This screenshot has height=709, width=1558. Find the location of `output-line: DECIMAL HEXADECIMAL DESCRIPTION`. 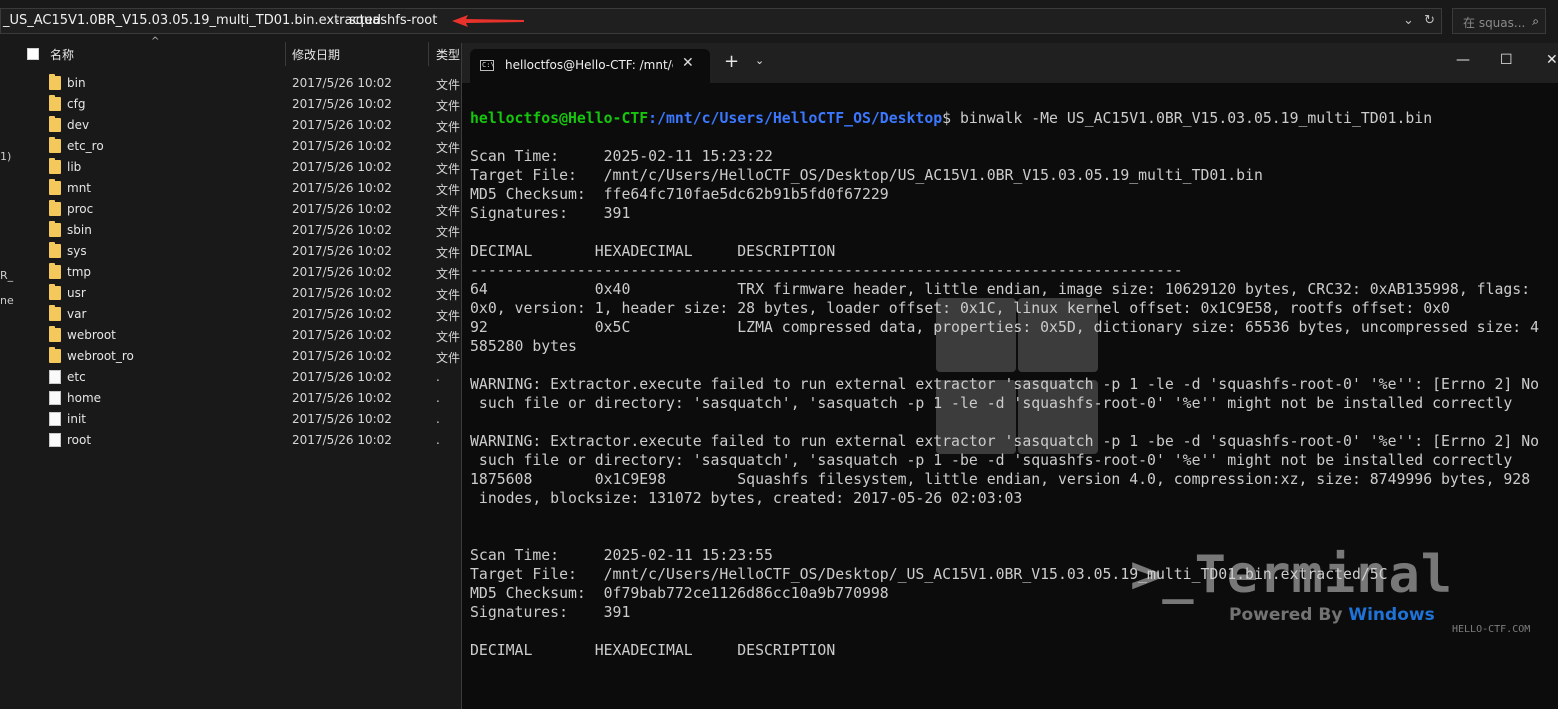

output-line: DECIMAL HEXADECIMAL DESCRIPTION is located at coordinates (653, 251).